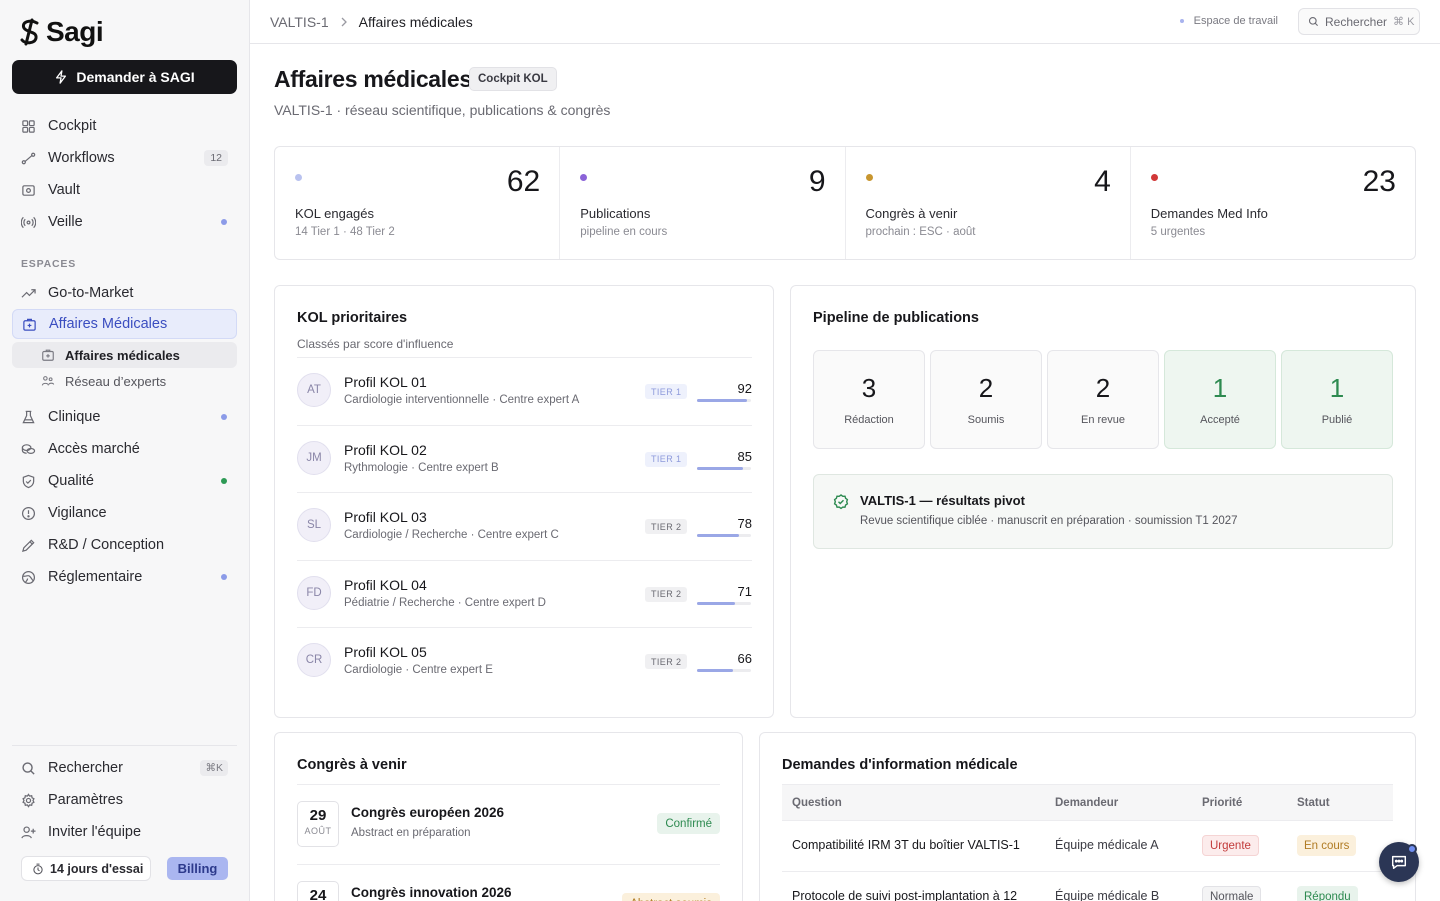 The width and height of the screenshot is (1440, 901). I want to click on congress-name: Congrès européen 2026, so click(428, 812).